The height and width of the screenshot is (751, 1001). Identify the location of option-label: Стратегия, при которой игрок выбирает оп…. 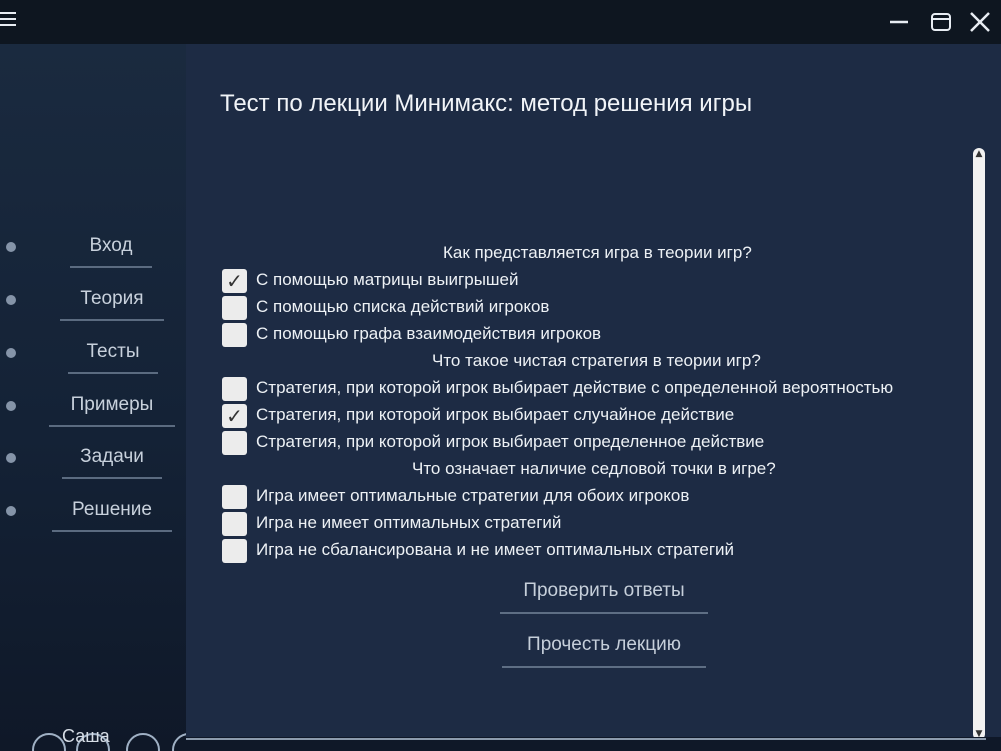
(510, 441).